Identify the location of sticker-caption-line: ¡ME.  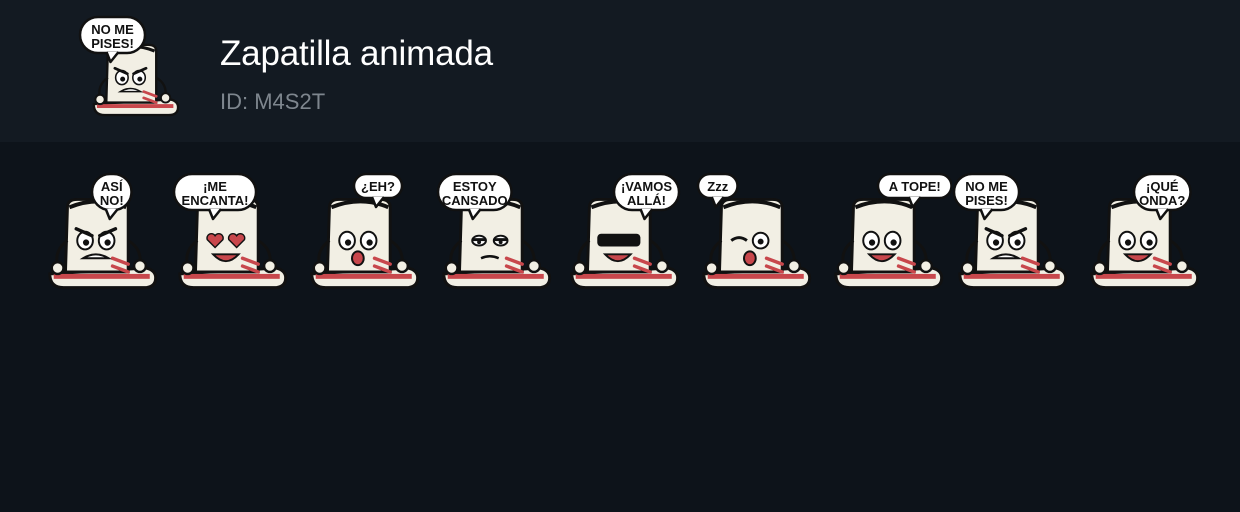
(215, 186).